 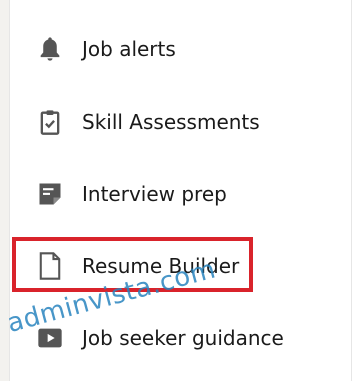 What do you see at coordinates (171, 122) in the screenshot?
I see `menu-item-label: Skill Assessments` at bounding box center [171, 122].